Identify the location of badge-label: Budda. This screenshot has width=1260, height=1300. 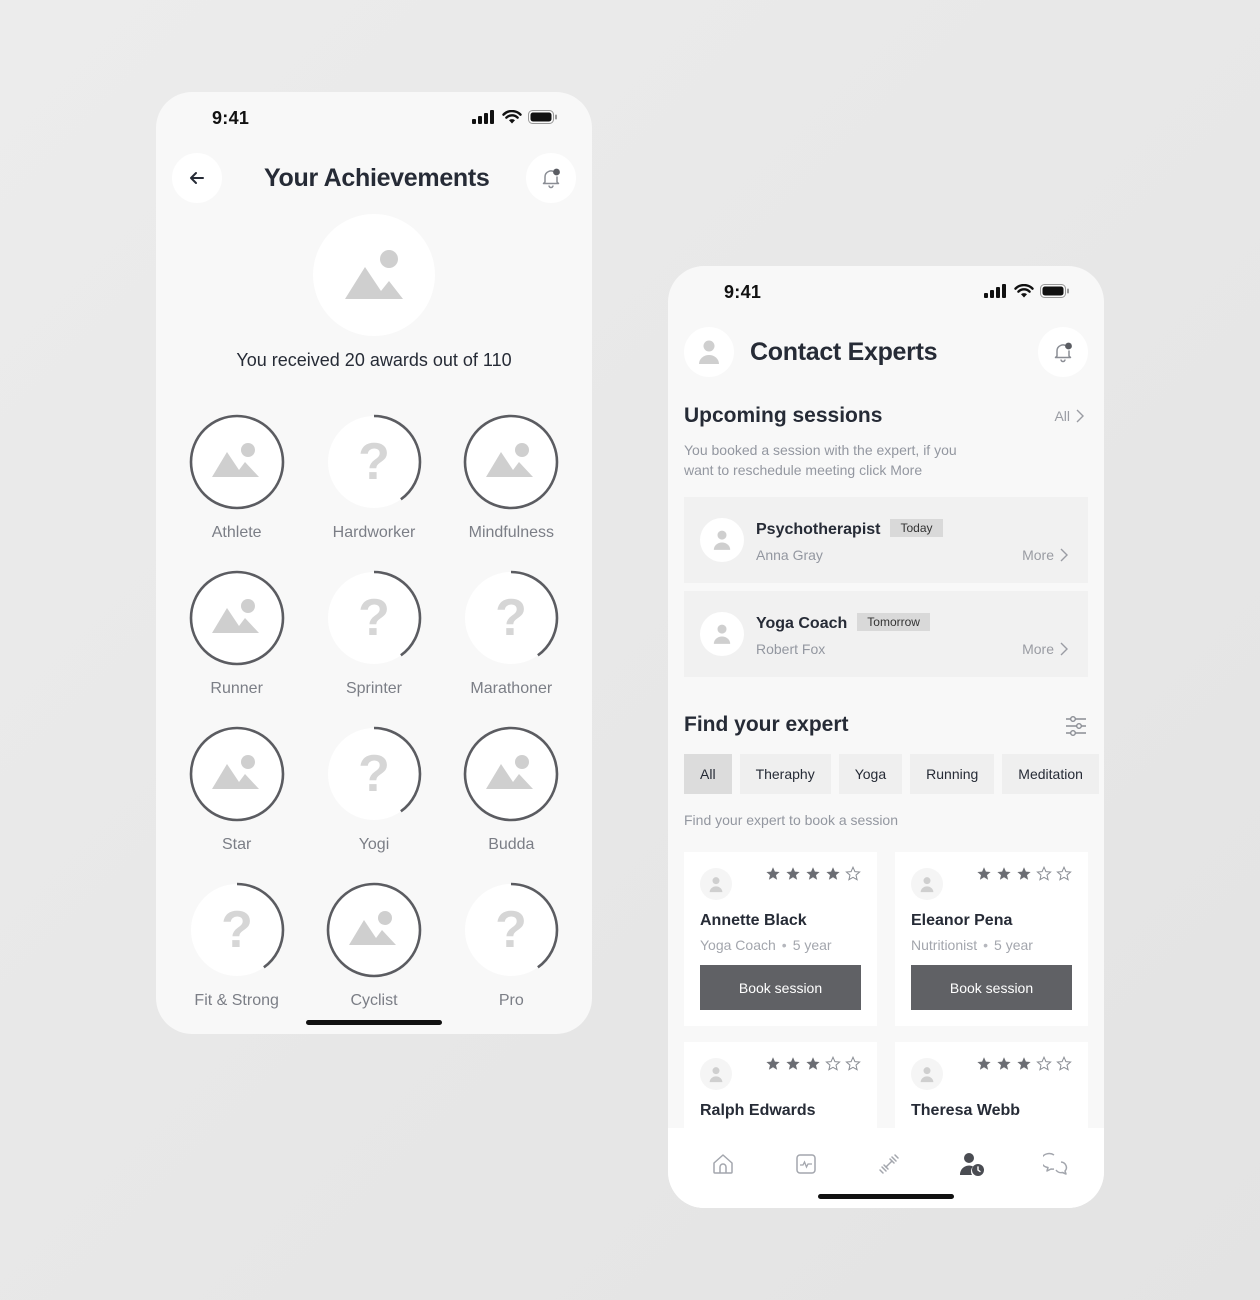
(511, 844).